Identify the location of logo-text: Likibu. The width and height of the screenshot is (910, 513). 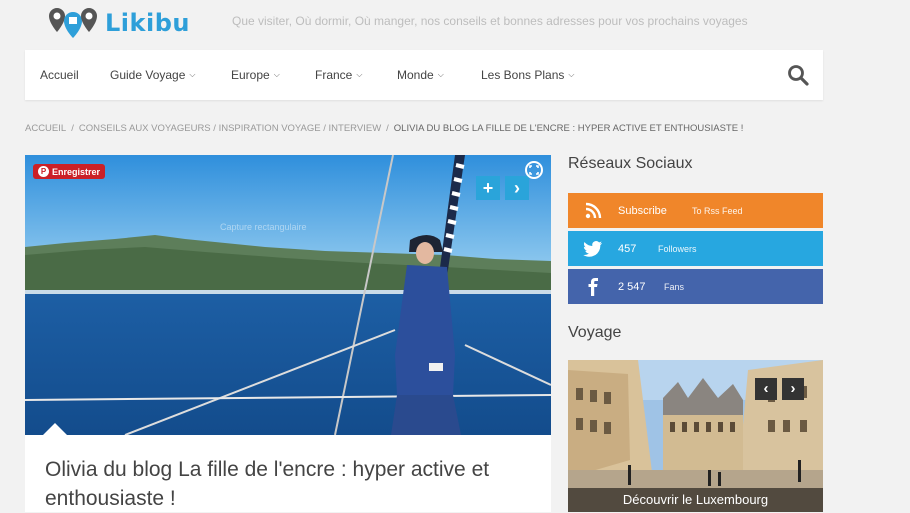
(147, 23).